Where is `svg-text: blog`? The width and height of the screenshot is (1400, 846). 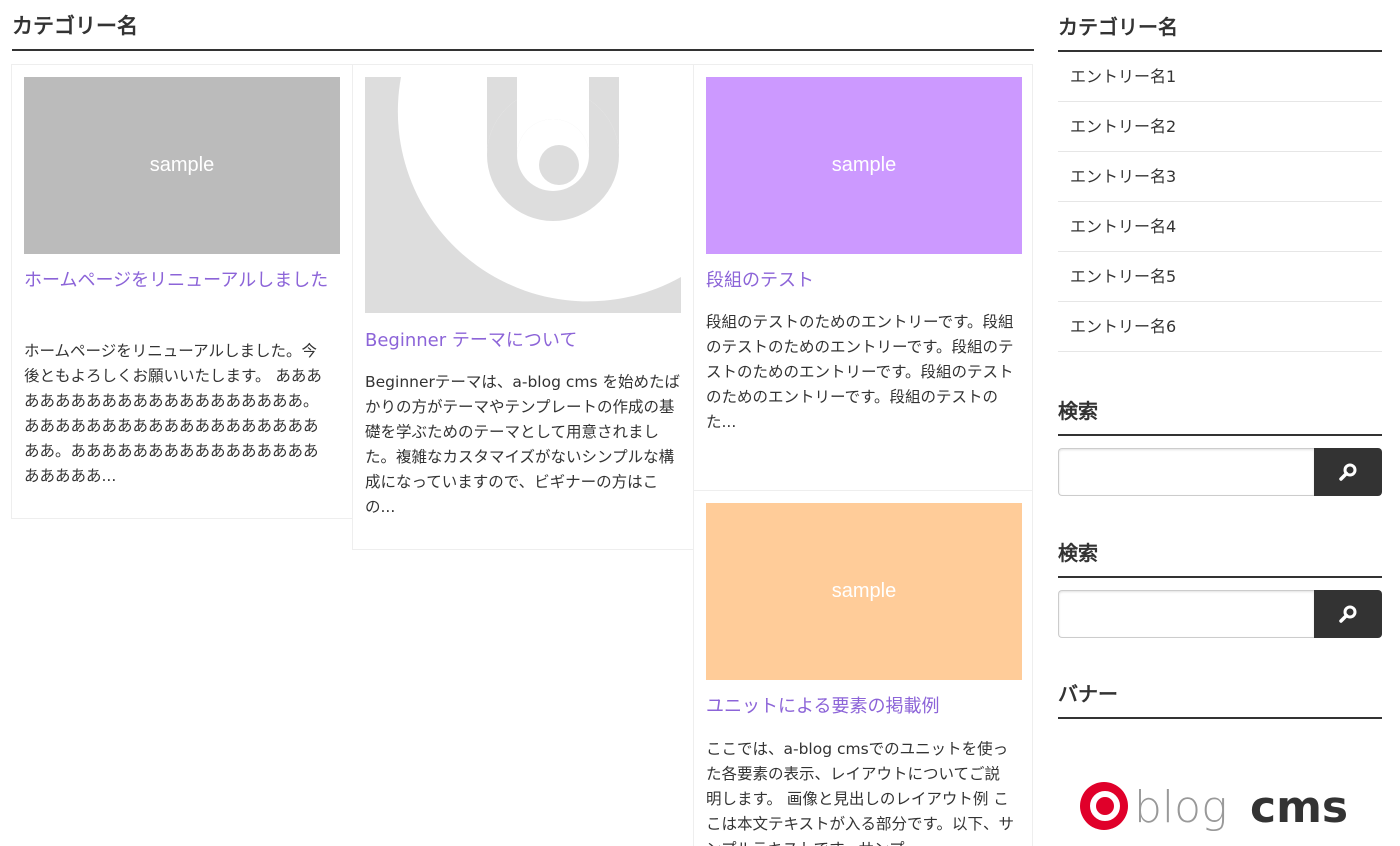 svg-text: blog is located at coordinates (1180, 807).